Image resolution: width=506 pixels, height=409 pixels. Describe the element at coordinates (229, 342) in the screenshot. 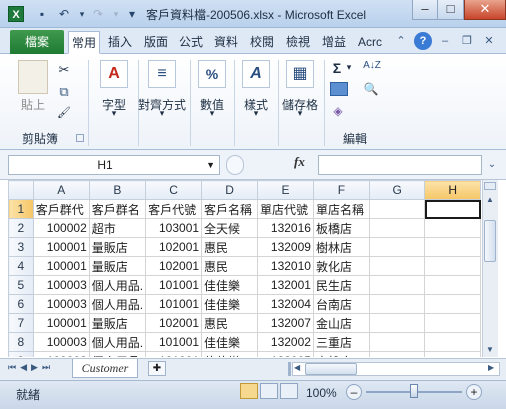

I see `cell-d8: 佳佳樂` at that location.